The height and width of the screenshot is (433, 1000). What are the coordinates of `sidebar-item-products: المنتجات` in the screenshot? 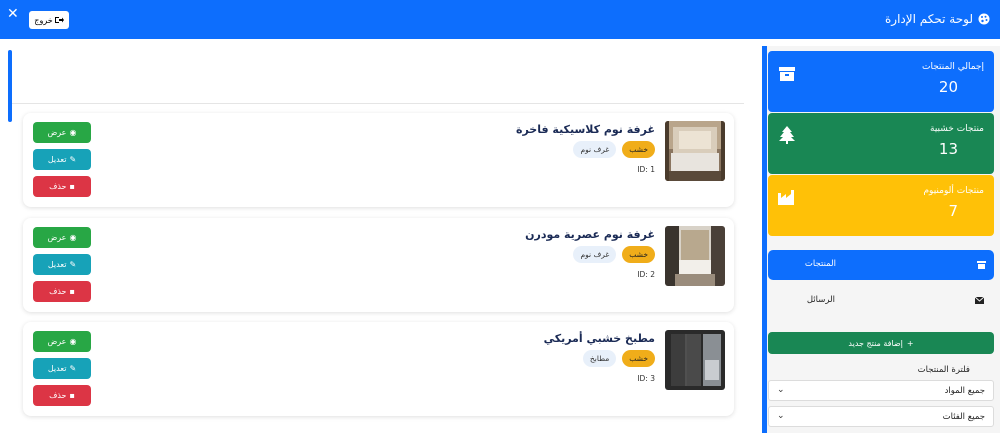 It's located at (881, 265).